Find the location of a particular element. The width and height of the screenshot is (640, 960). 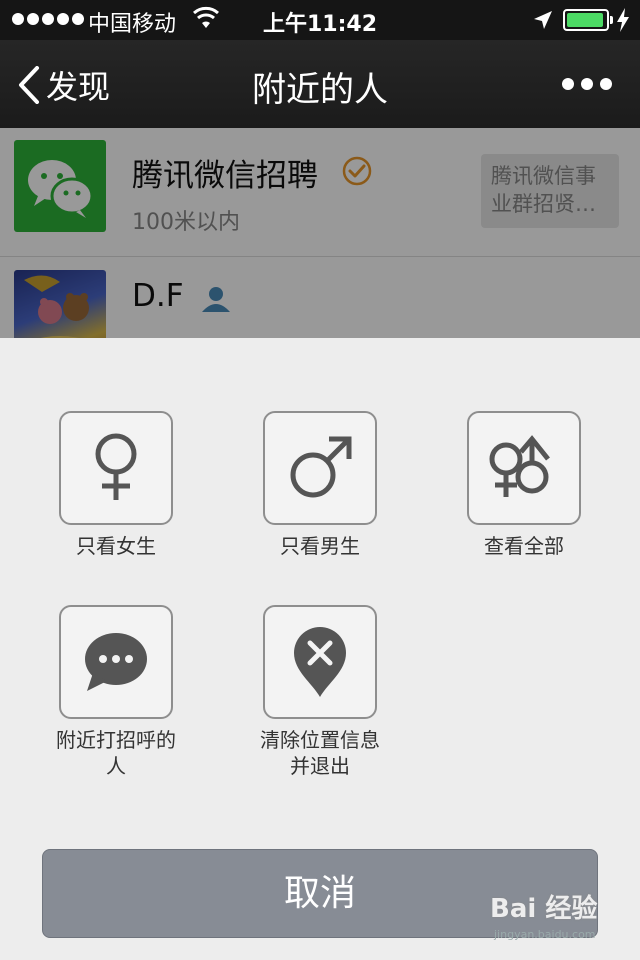

charging-bolt-icon is located at coordinates (623, 20).